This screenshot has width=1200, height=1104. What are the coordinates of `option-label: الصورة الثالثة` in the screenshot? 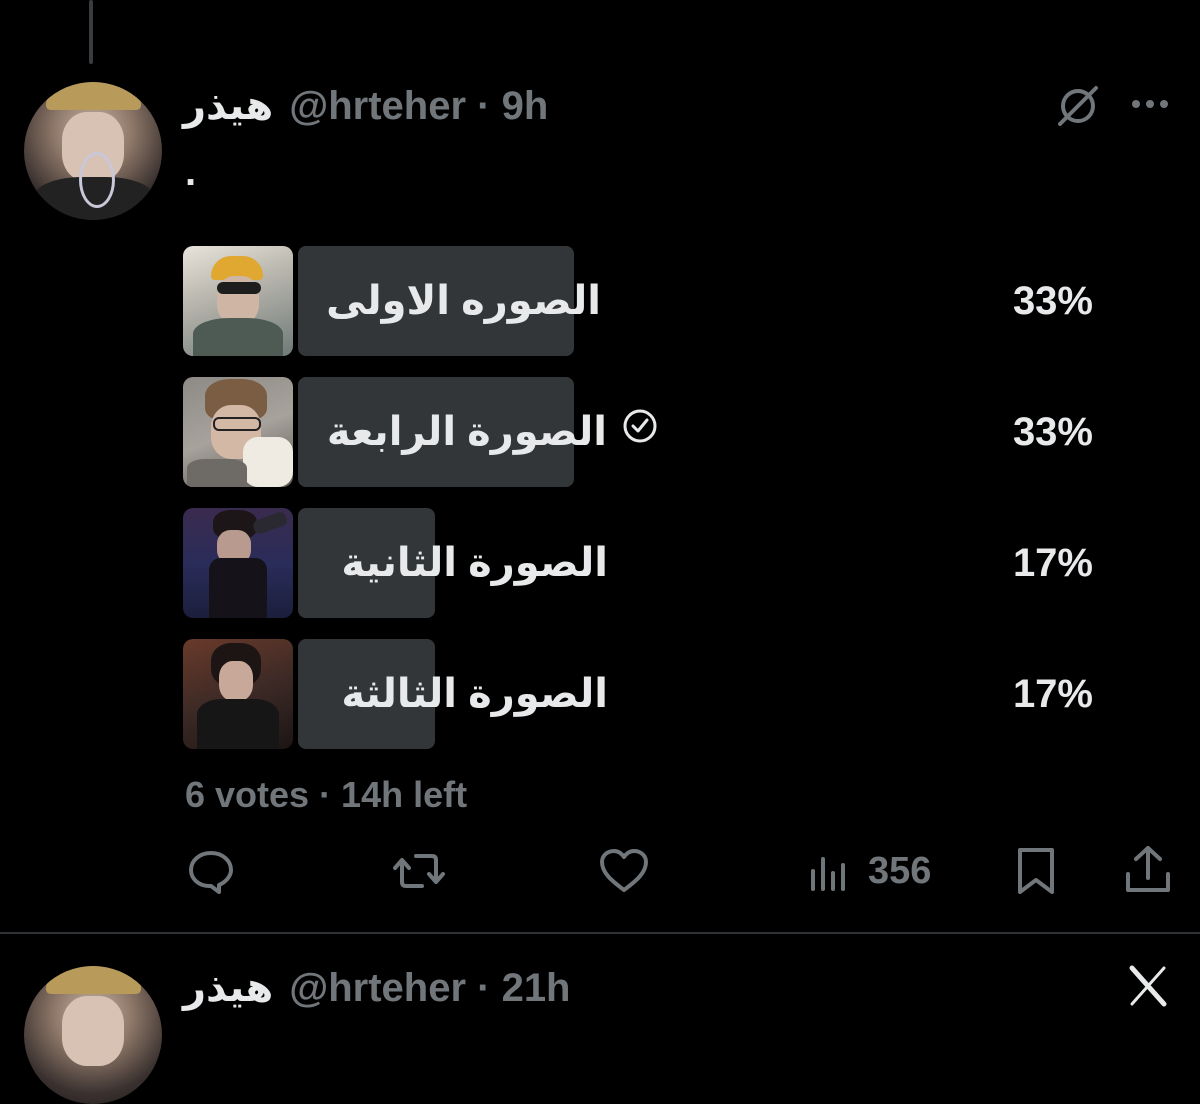 It's located at (474, 694).